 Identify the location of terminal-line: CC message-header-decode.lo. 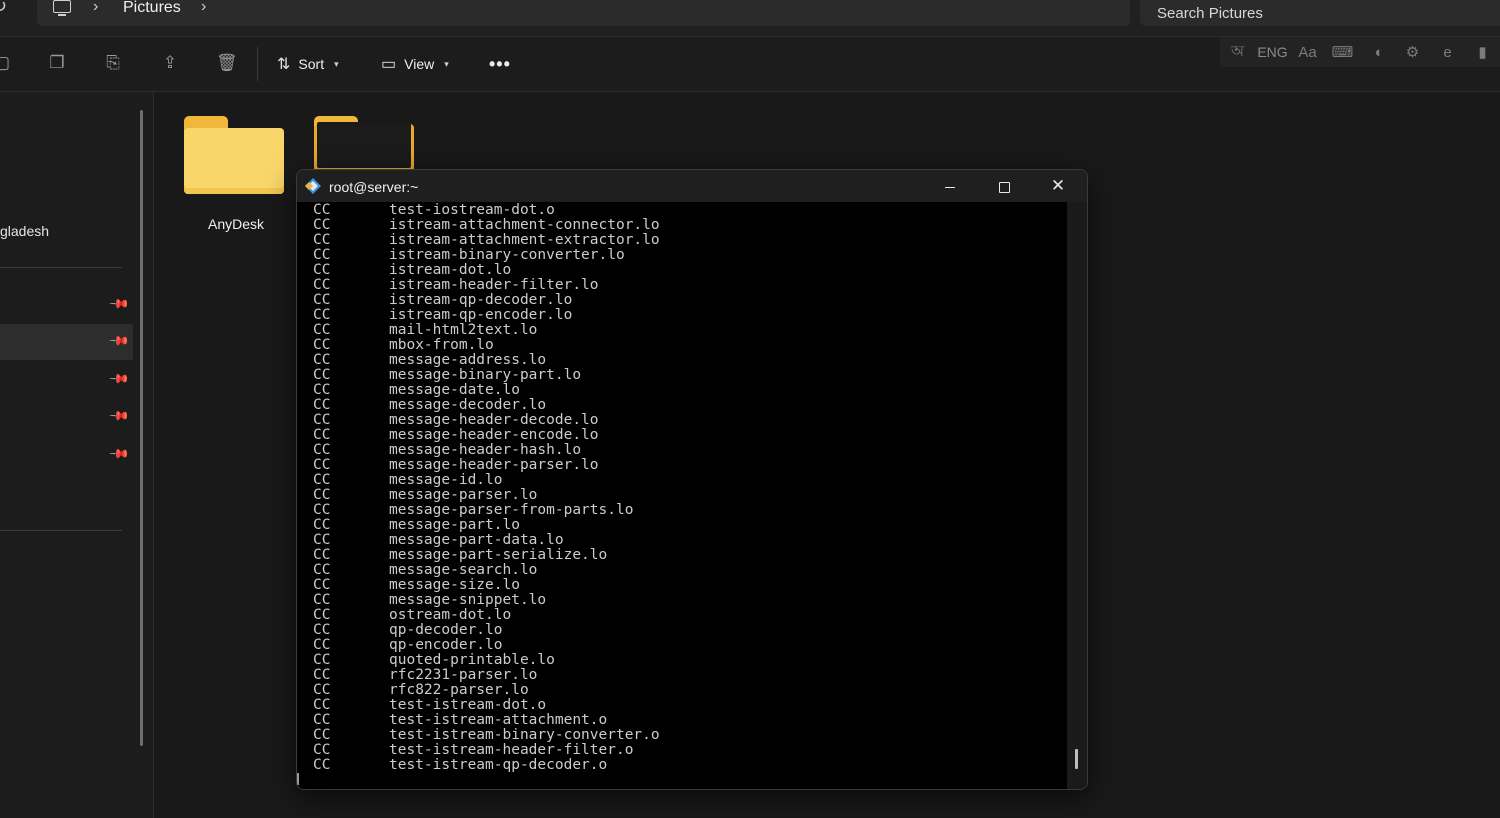
(486, 420).